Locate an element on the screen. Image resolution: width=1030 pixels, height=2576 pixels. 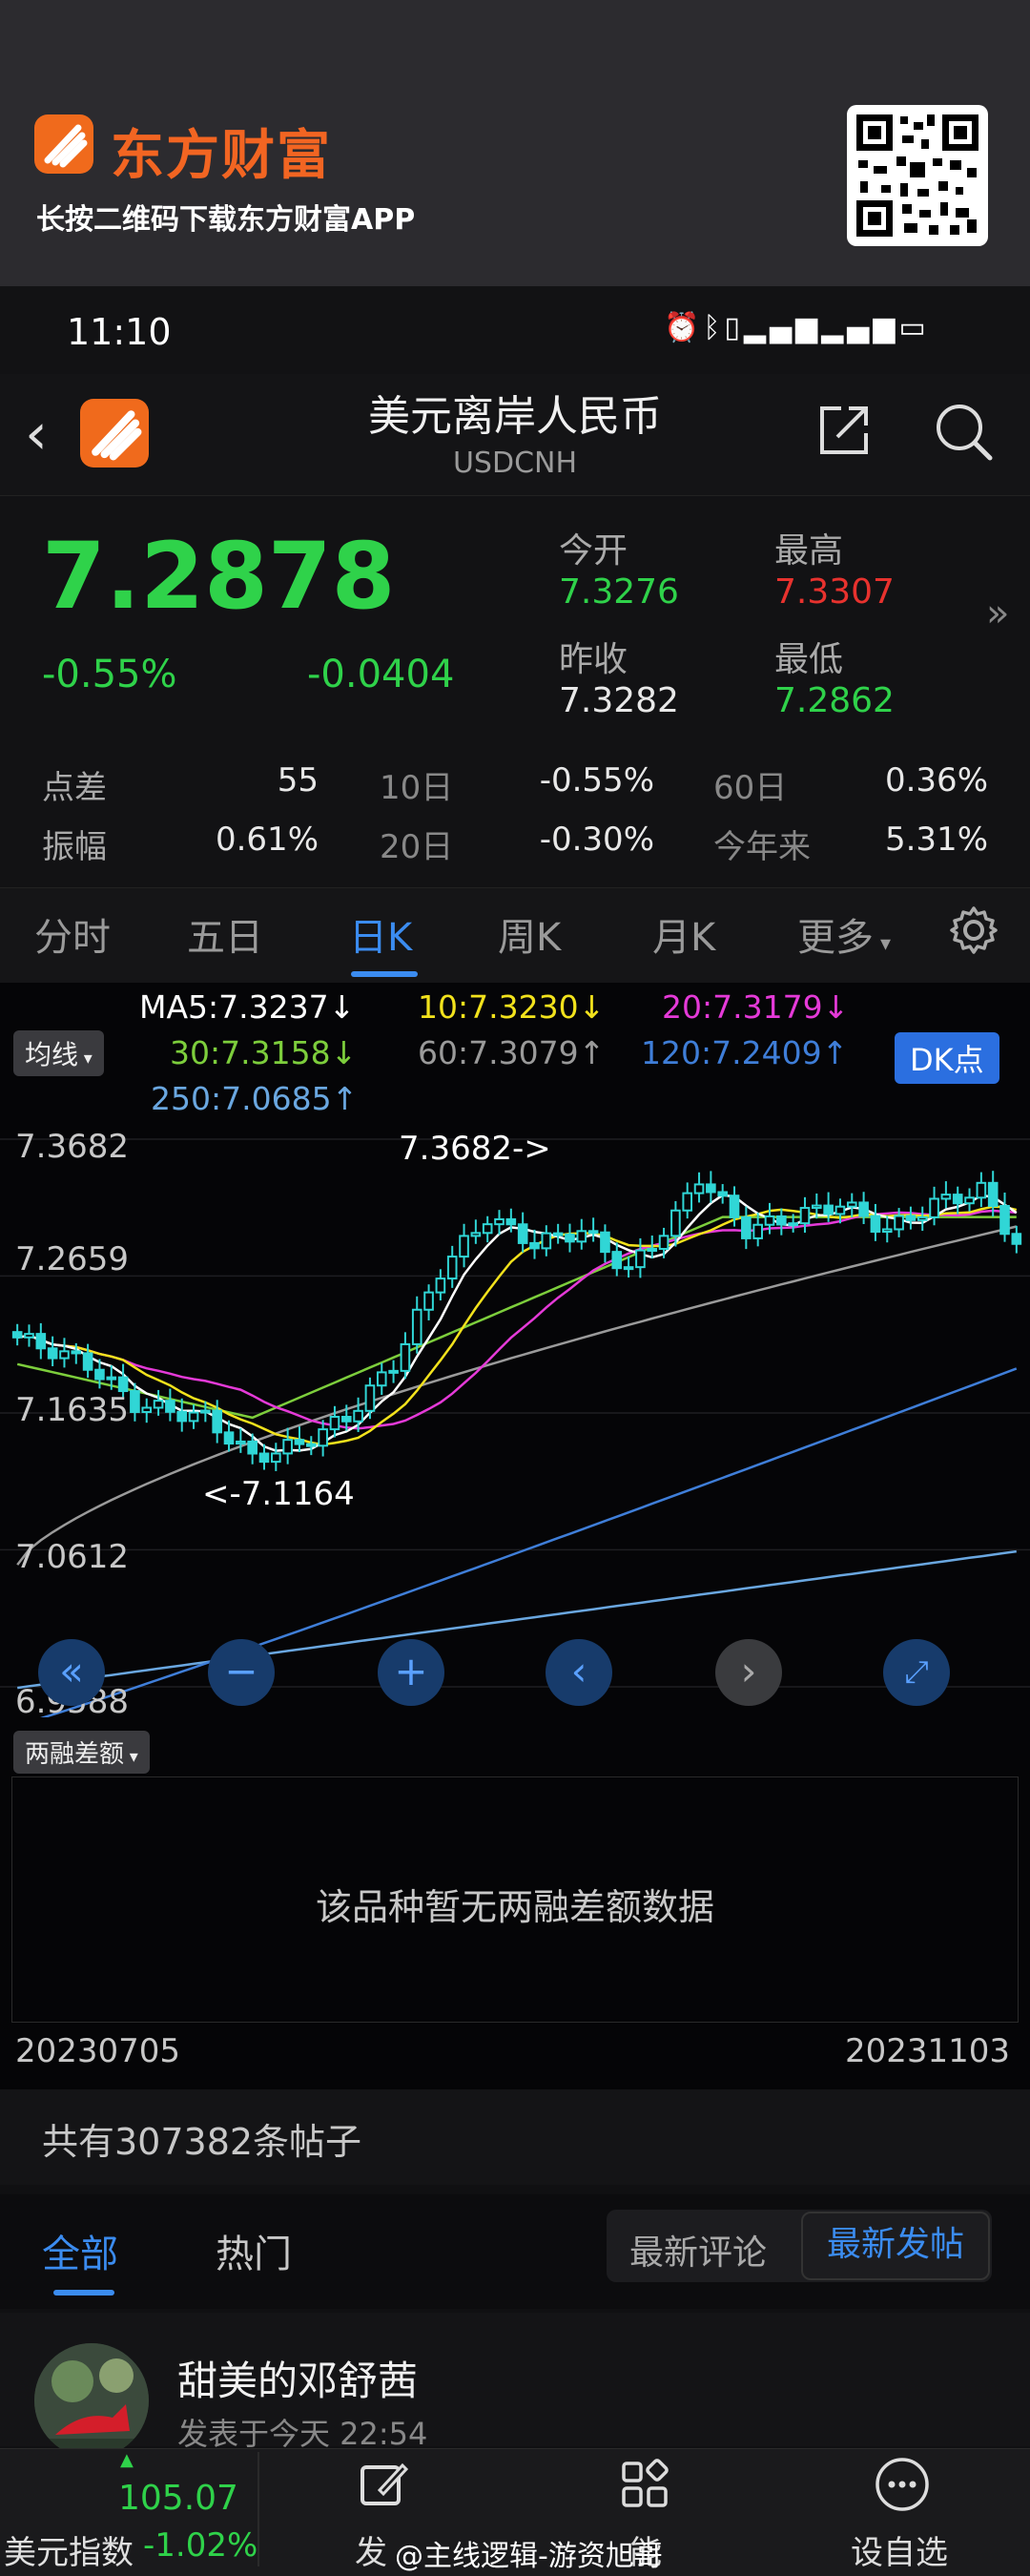
zoom-in-icon: + is located at coordinates (411, 1672).